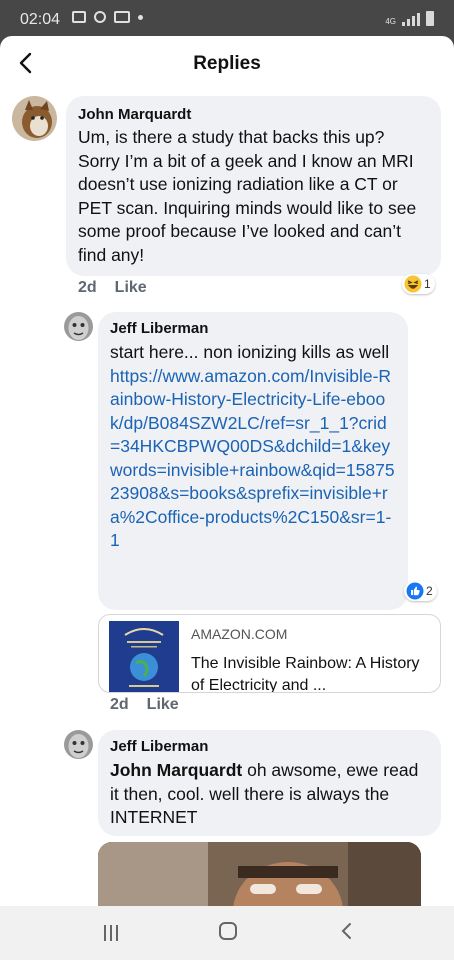 The width and height of the screenshot is (454, 960). Describe the element at coordinates (40, 19) in the screenshot. I see `status-time: 02:04` at that location.